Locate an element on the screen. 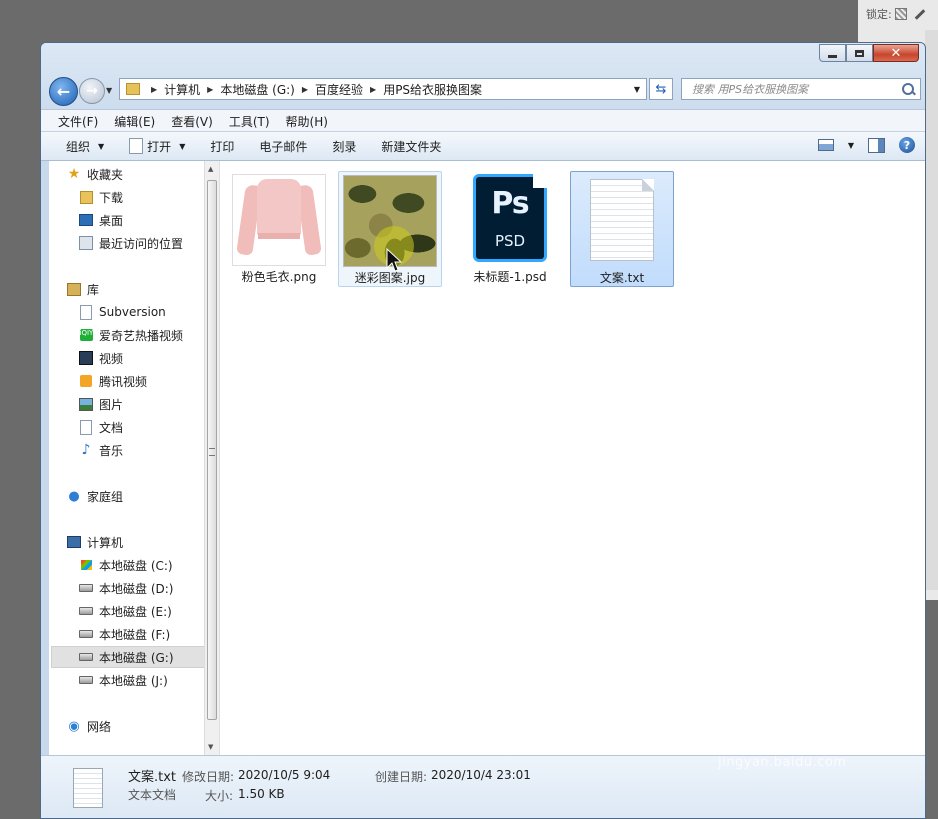  lock-control: 锁定: is located at coordinates (896, 14).